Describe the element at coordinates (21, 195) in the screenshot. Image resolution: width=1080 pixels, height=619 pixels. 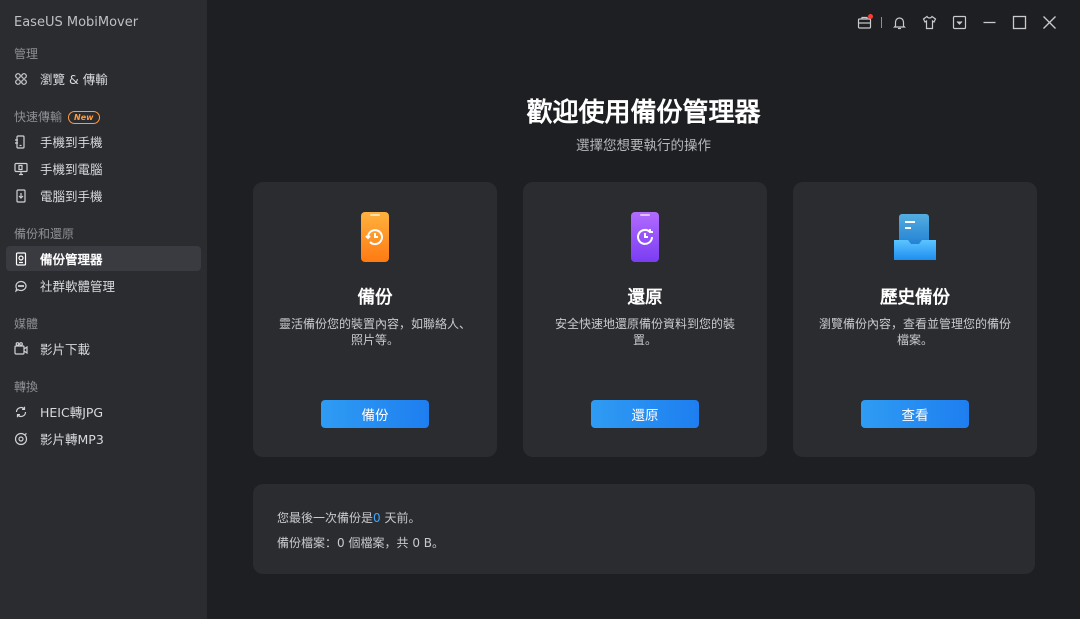
I see `pc-to-phone-icon` at that location.